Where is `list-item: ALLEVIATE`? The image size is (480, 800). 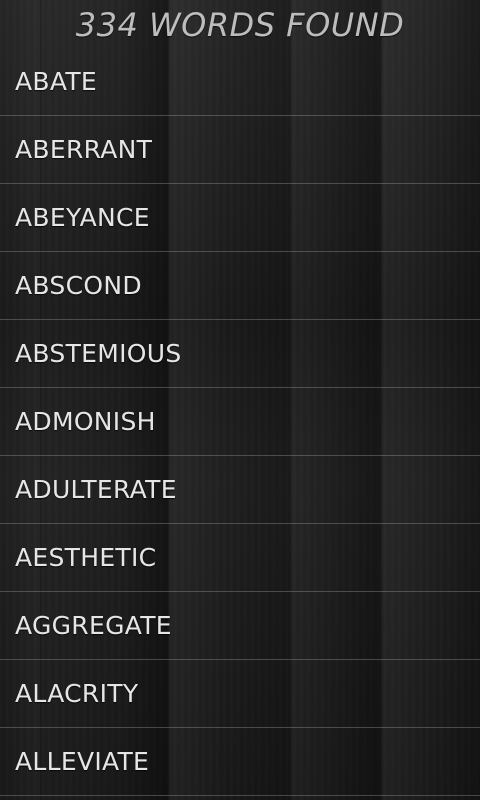 list-item: ALLEVIATE is located at coordinates (240, 762).